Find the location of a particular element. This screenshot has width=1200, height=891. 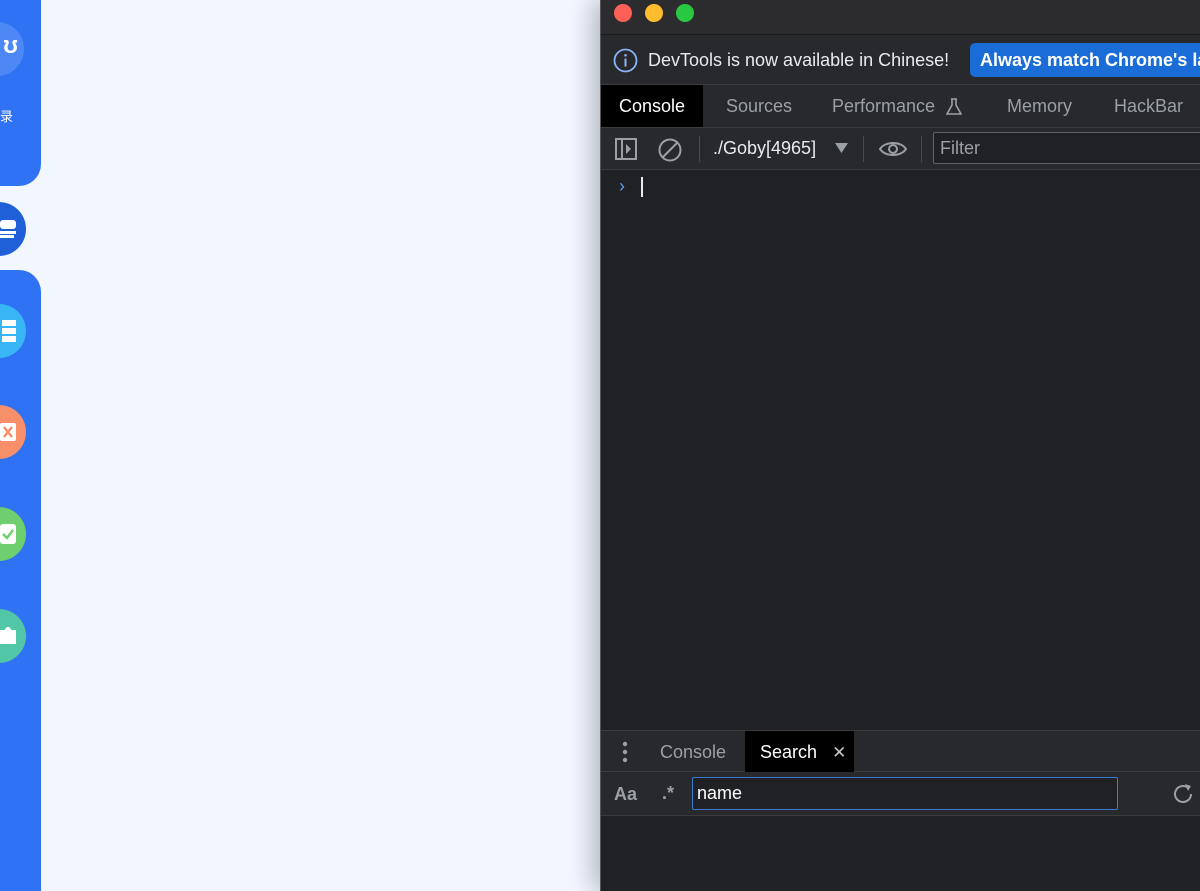

tab-performance: Performance is located at coordinates (897, 106).